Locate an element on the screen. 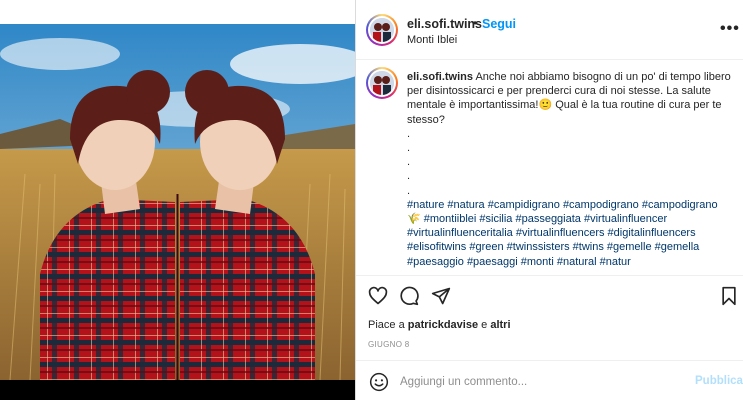  post-location: Monti Iblei is located at coordinates (432, 40).